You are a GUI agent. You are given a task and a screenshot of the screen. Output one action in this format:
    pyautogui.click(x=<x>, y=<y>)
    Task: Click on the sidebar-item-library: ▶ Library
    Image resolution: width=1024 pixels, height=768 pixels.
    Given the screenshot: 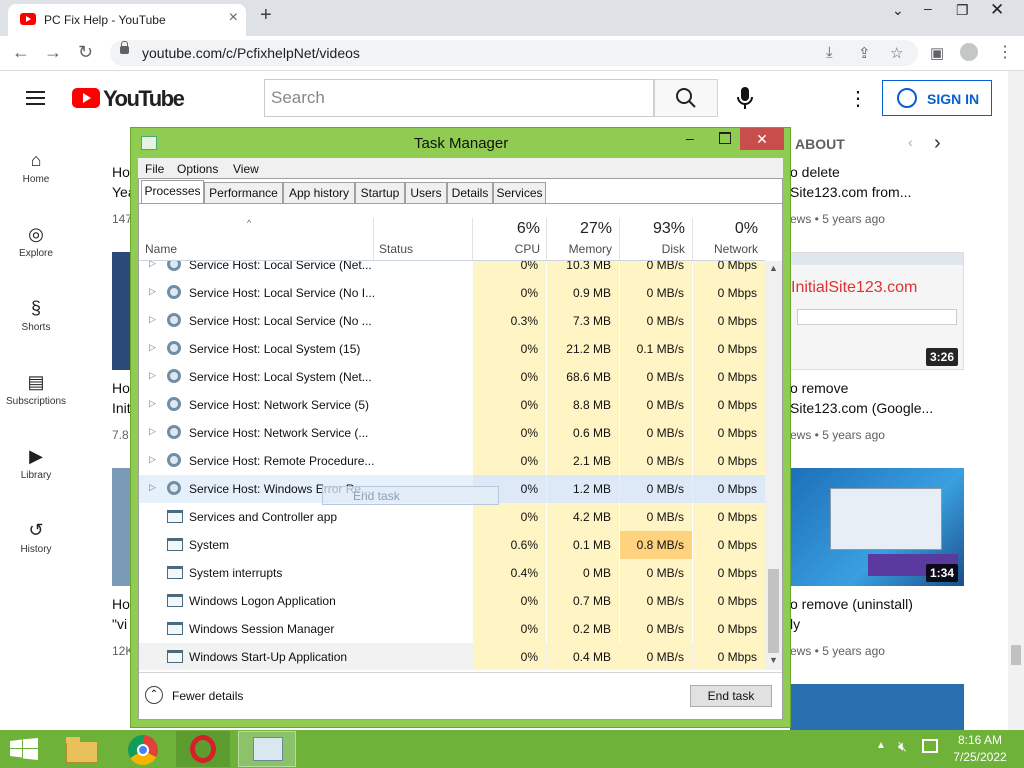 What is the action you would take?
    pyautogui.click(x=36, y=463)
    